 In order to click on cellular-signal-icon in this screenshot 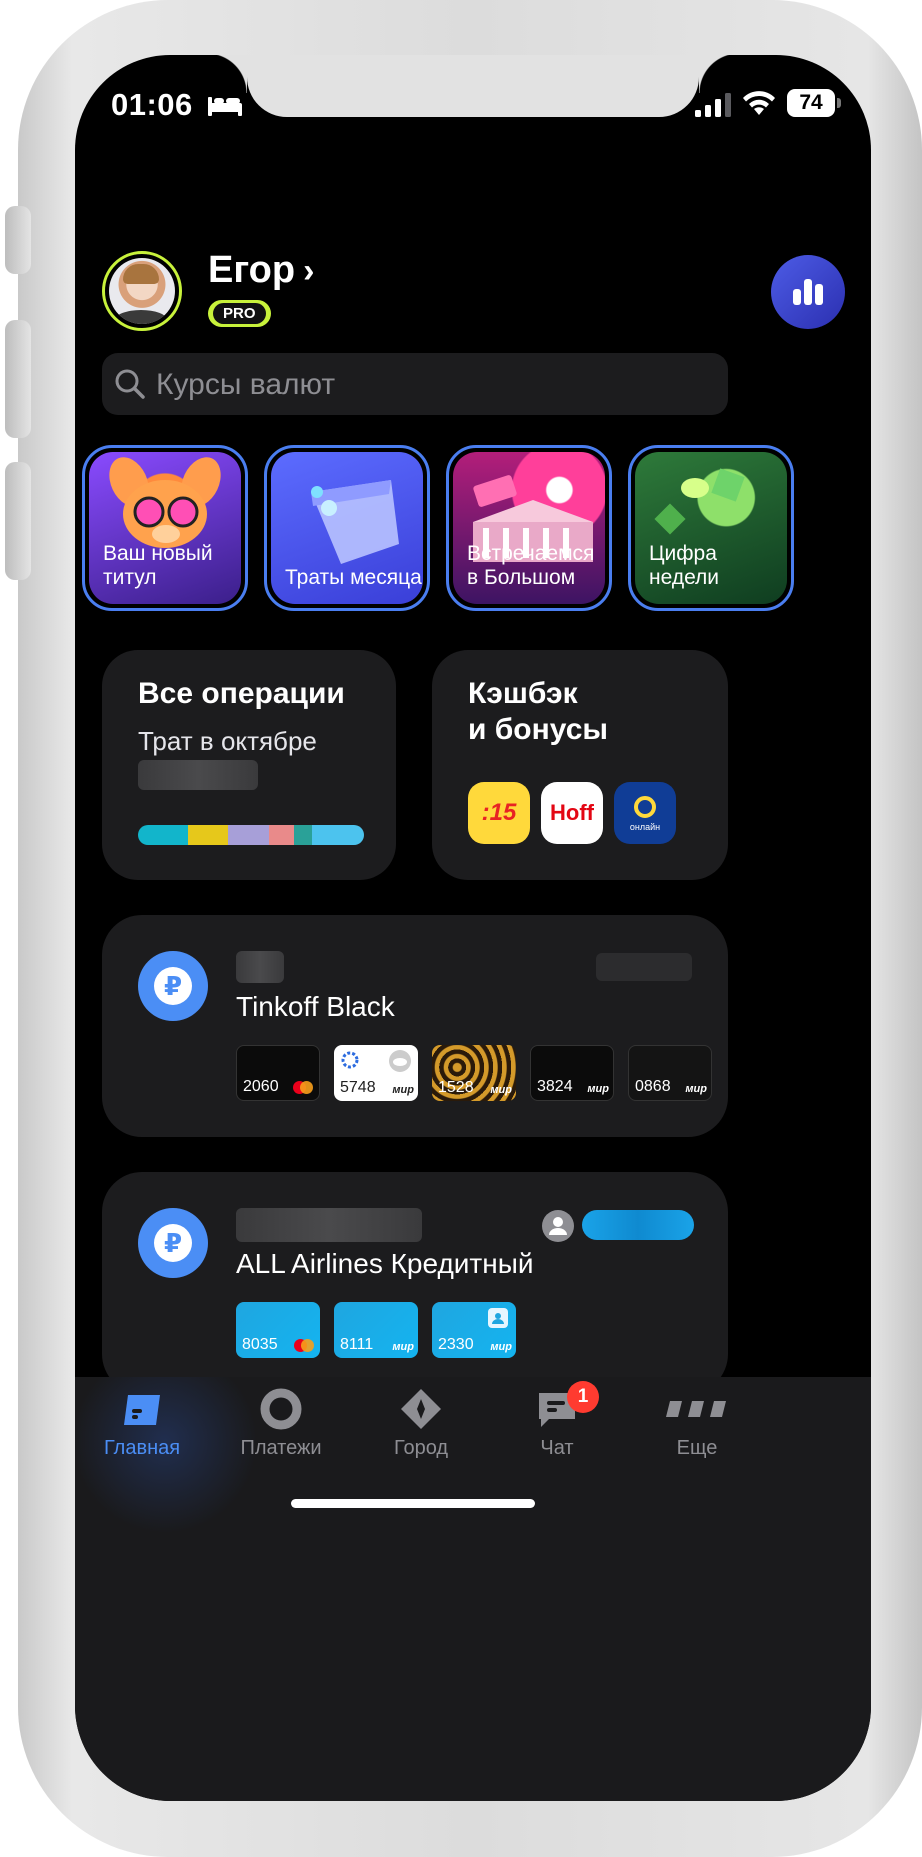, I will do `click(713, 105)`.